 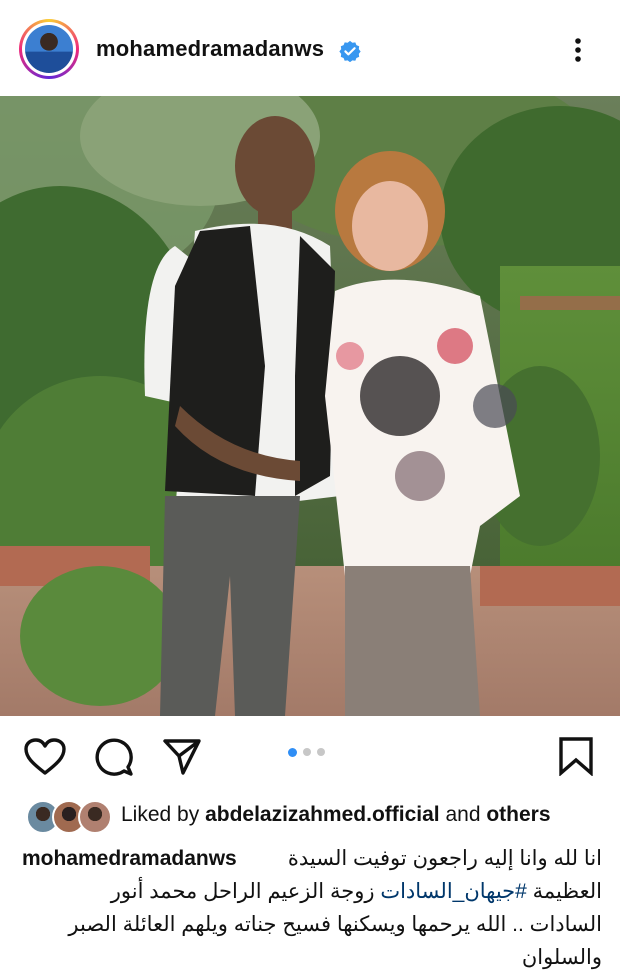 I want to click on story-ring-avatar, so click(x=49, y=49).